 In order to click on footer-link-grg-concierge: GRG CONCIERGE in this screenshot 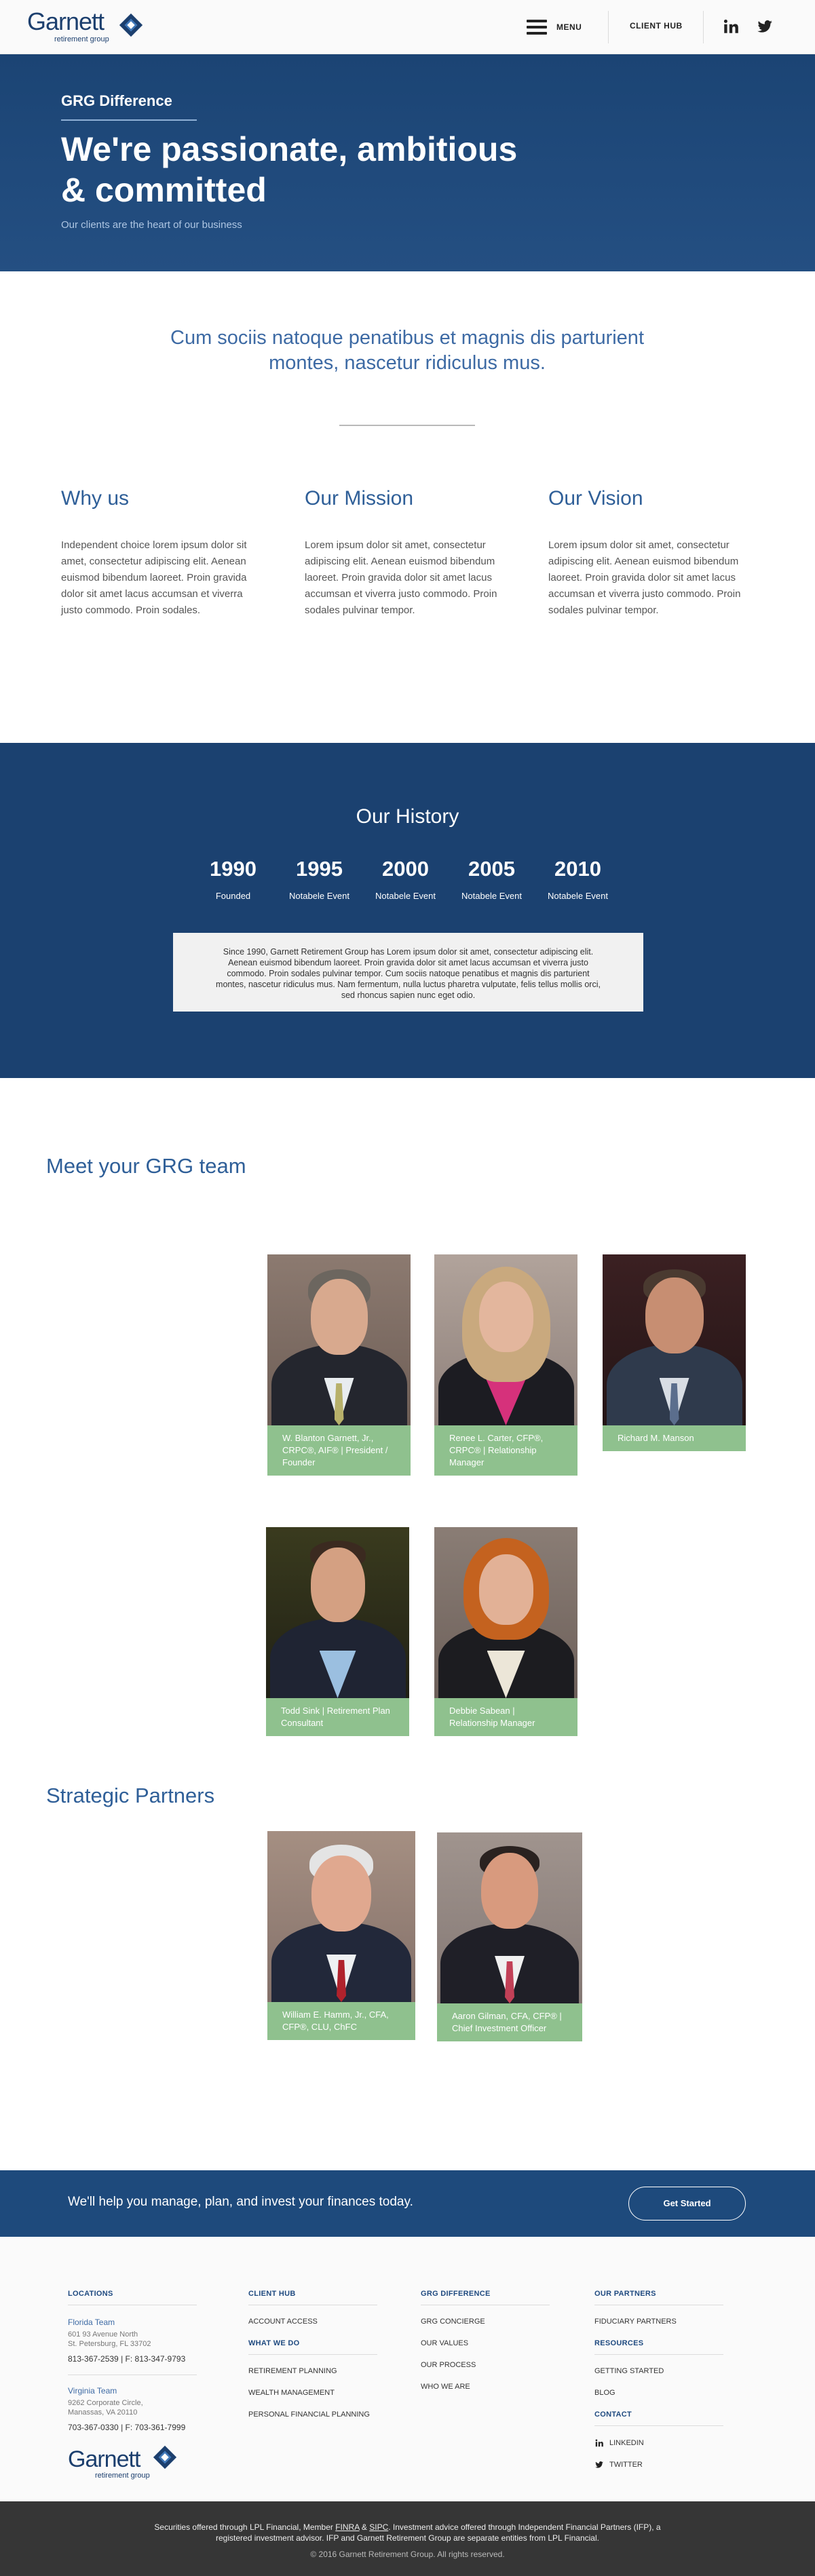, I will do `click(499, 2322)`.